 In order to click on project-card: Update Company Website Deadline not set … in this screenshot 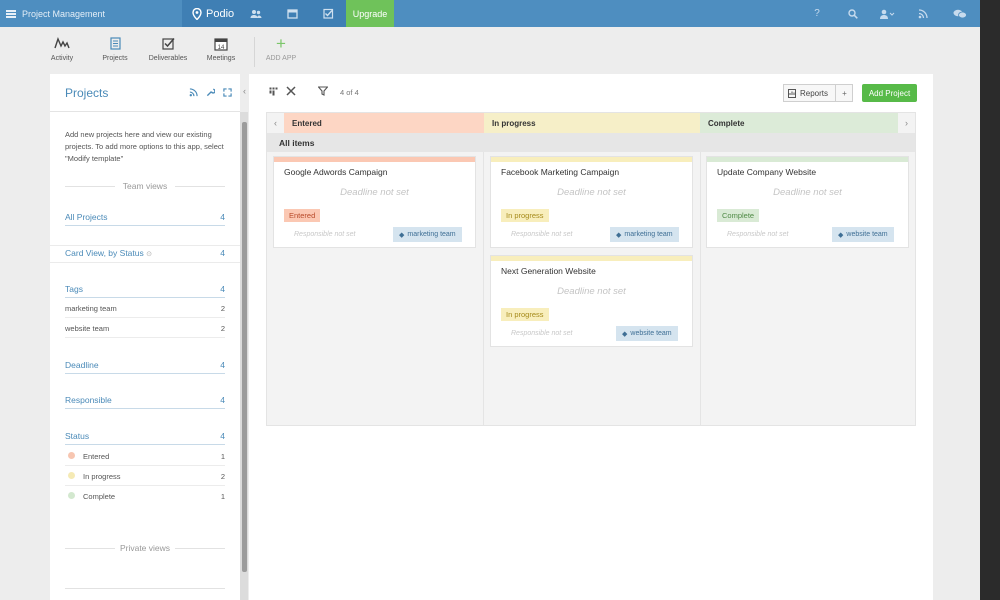, I will do `click(807, 202)`.